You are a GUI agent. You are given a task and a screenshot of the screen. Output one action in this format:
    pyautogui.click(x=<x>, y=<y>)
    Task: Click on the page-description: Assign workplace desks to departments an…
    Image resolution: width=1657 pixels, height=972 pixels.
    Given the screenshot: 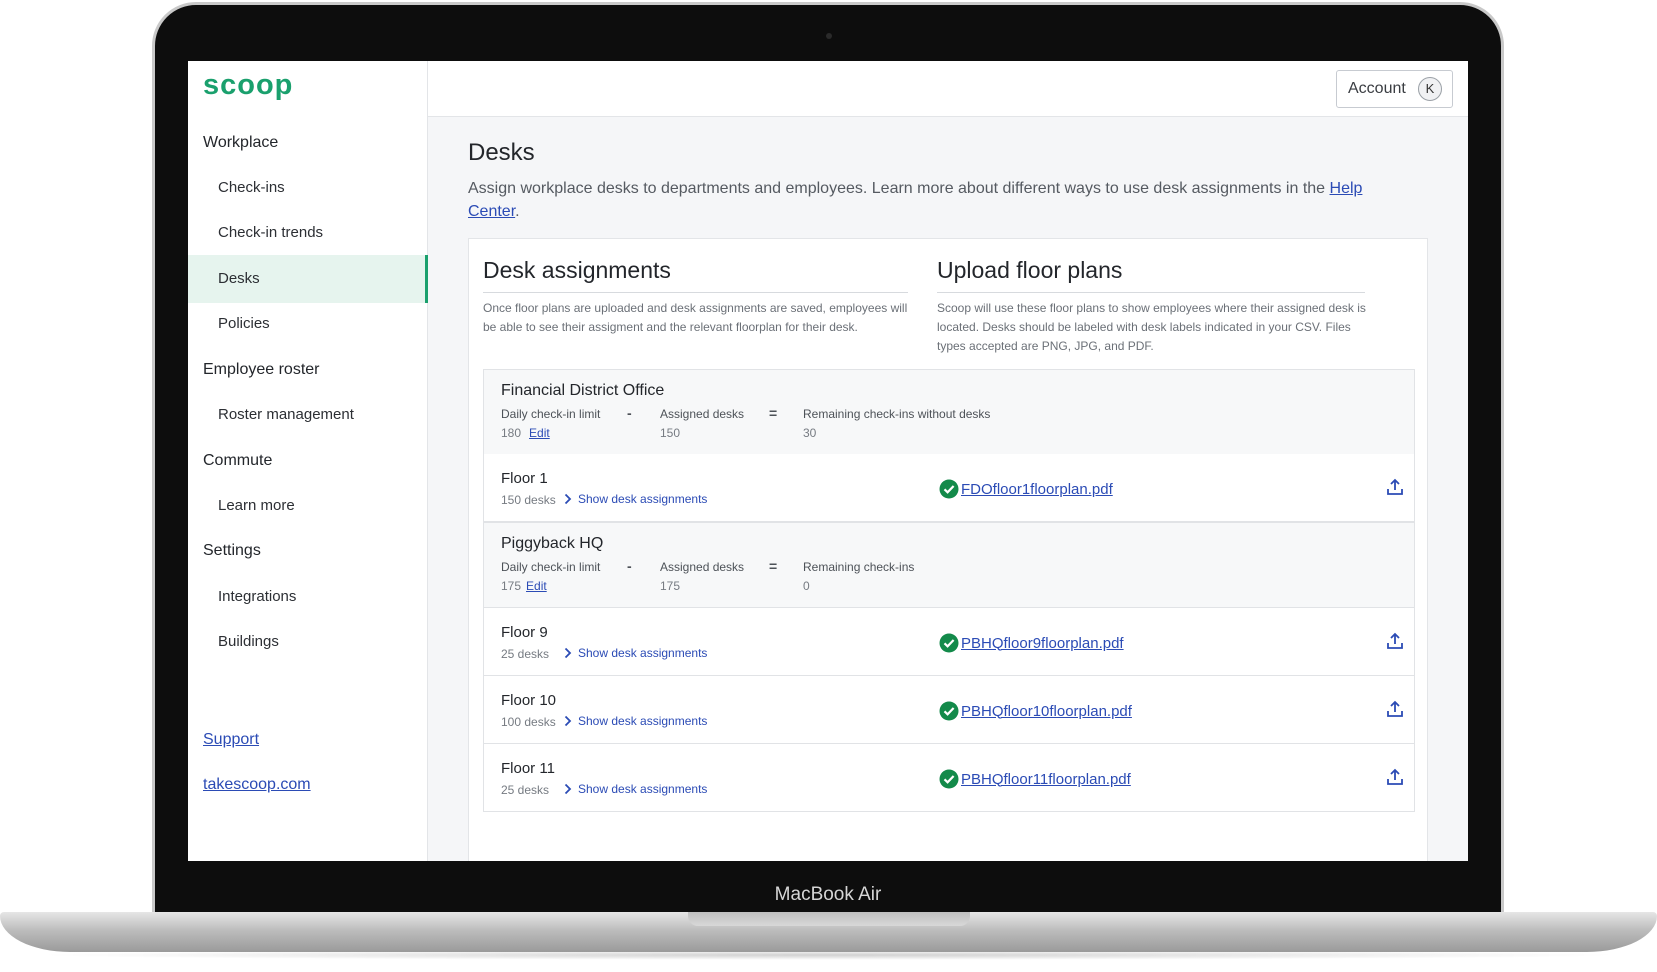 What is the action you would take?
    pyautogui.click(x=918, y=200)
    